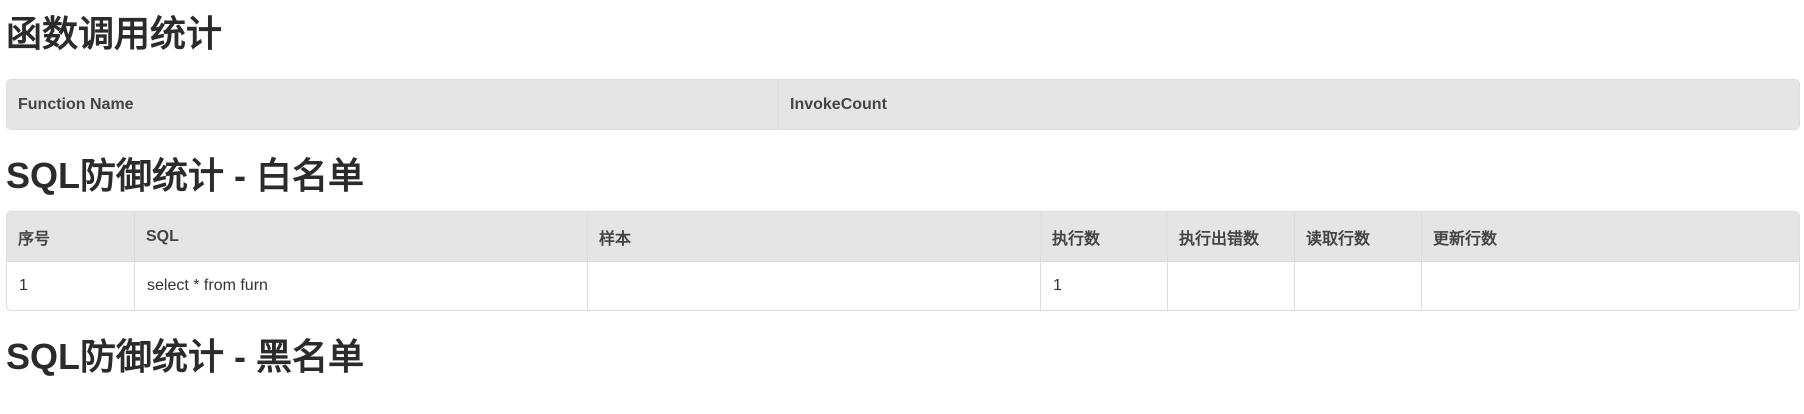  What do you see at coordinates (185, 356) in the screenshot?
I see `sql-blacklist-title: SQL防御统计 - 黑名单` at bounding box center [185, 356].